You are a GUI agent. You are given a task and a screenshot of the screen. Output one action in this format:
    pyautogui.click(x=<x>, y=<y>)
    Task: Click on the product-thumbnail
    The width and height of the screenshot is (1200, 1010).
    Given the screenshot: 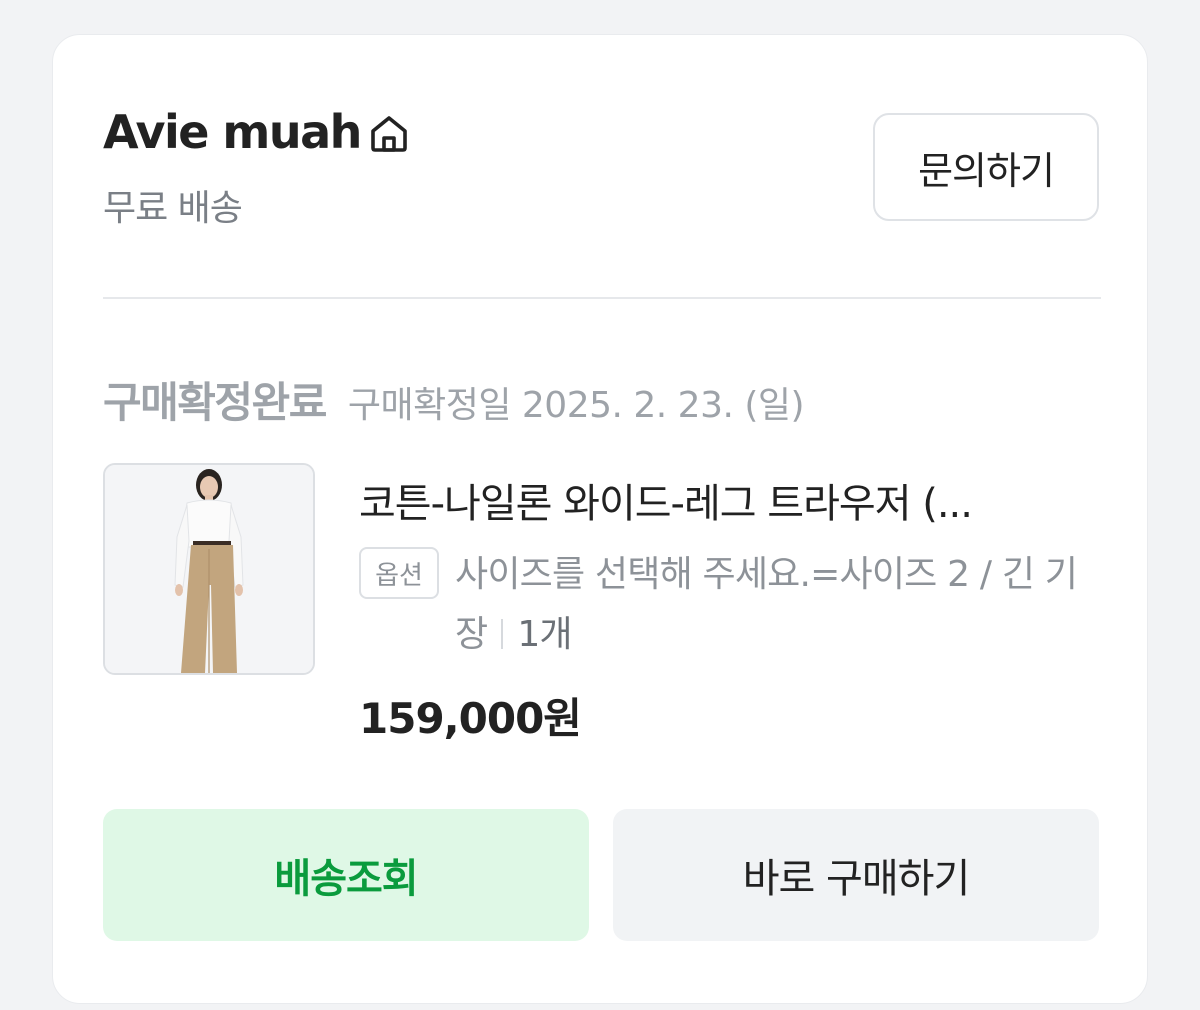 What is the action you would take?
    pyautogui.click(x=209, y=569)
    